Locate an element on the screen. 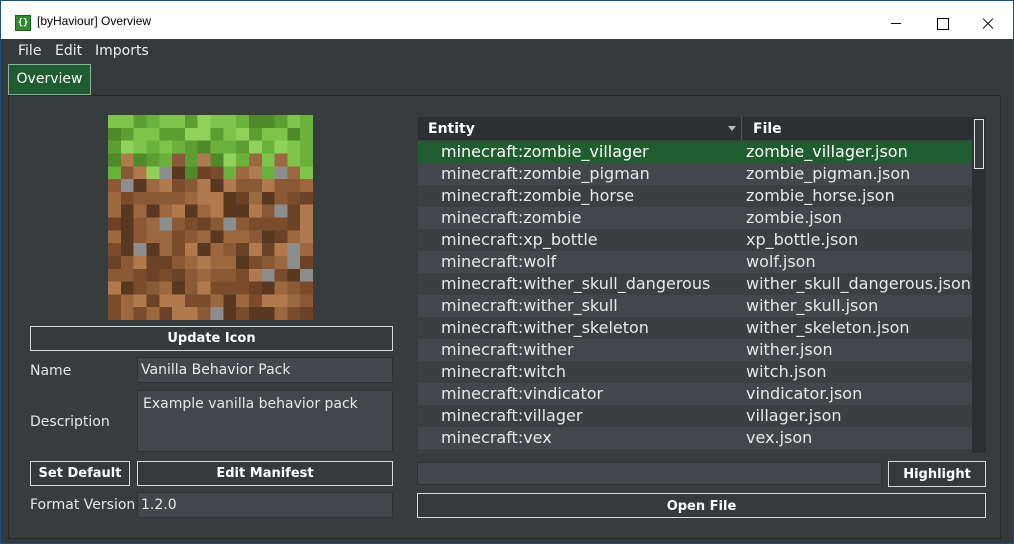 The width and height of the screenshot is (1014, 544). table-header: Entity File is located at coordinates (695, 128).